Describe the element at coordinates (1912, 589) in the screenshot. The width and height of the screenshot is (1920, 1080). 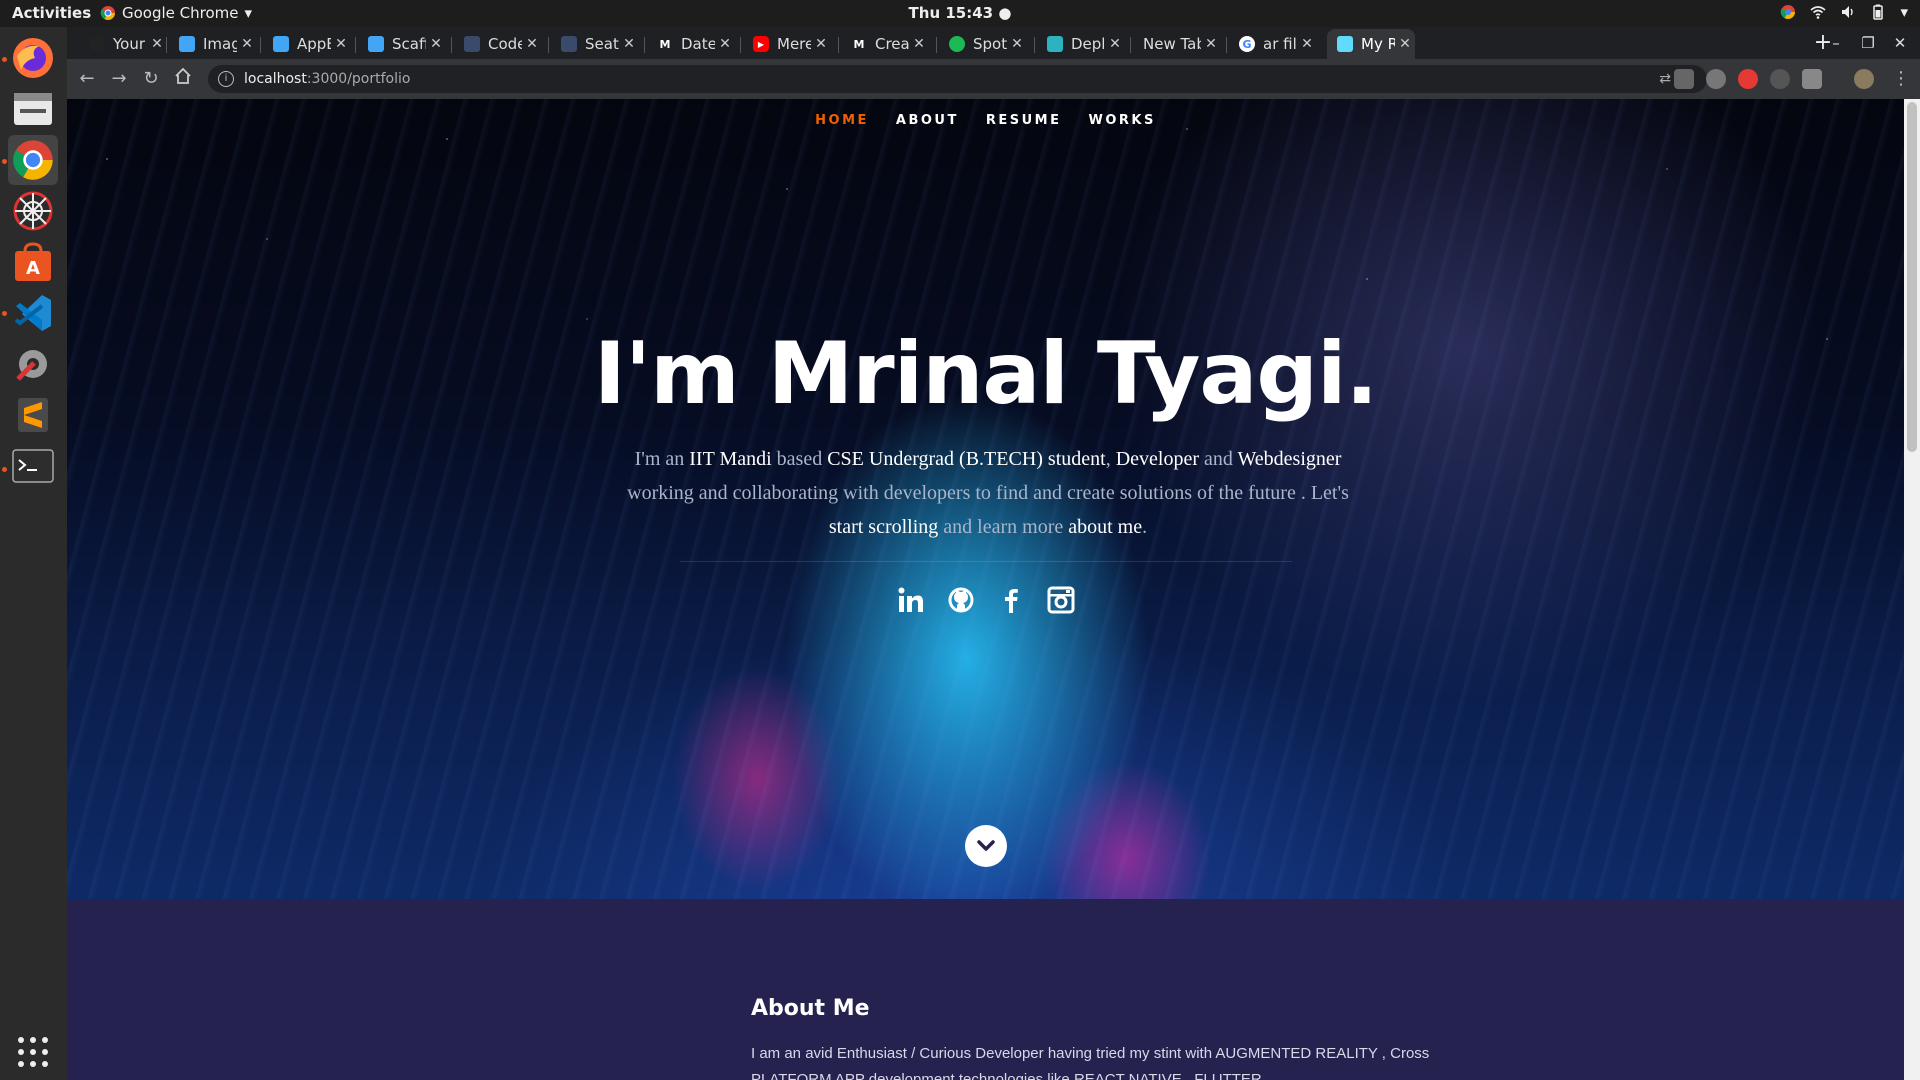
I see `page-scrollbar` at that location.